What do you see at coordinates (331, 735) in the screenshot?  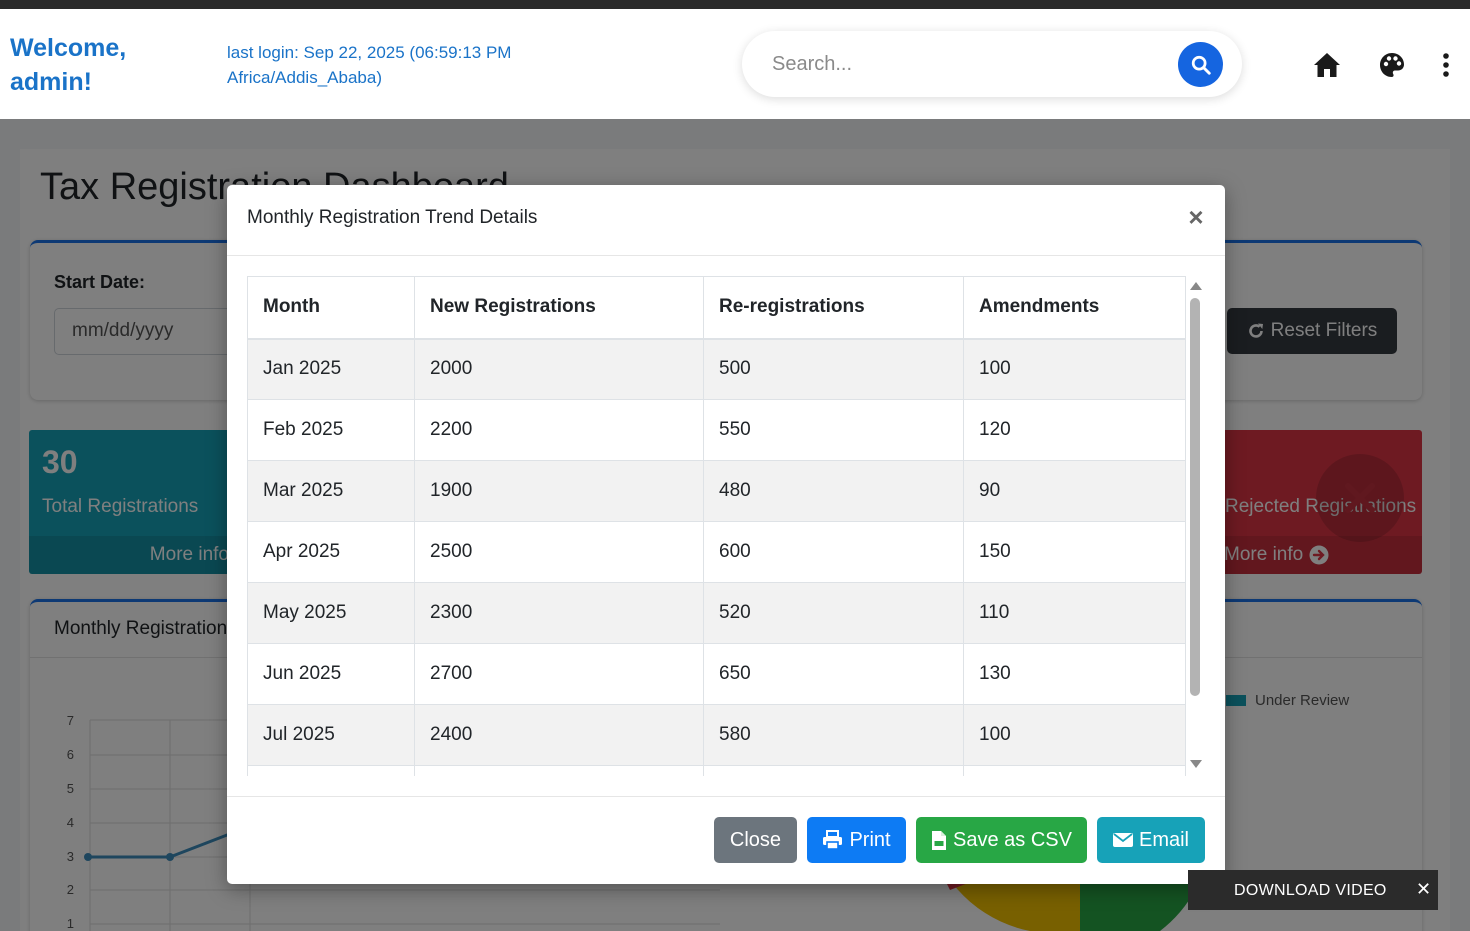 I see `cell-month: Jul 2025` at bounding box center [331, 735].